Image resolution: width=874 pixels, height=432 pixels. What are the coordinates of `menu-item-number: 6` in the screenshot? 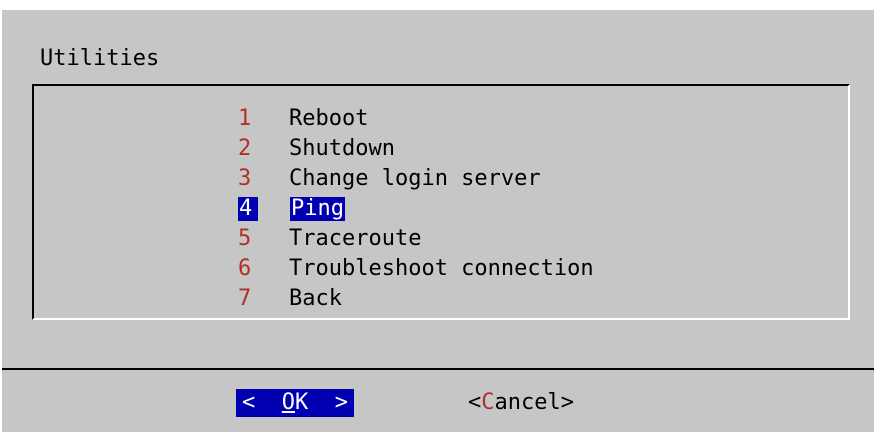 It's located at (245, 268).